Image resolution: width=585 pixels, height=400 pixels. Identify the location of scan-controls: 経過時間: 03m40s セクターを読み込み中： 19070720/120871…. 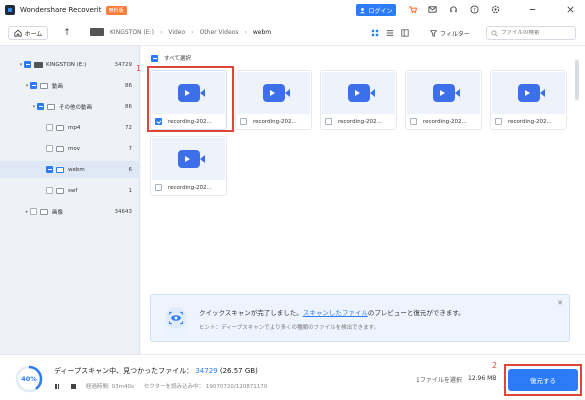
(160, 386).